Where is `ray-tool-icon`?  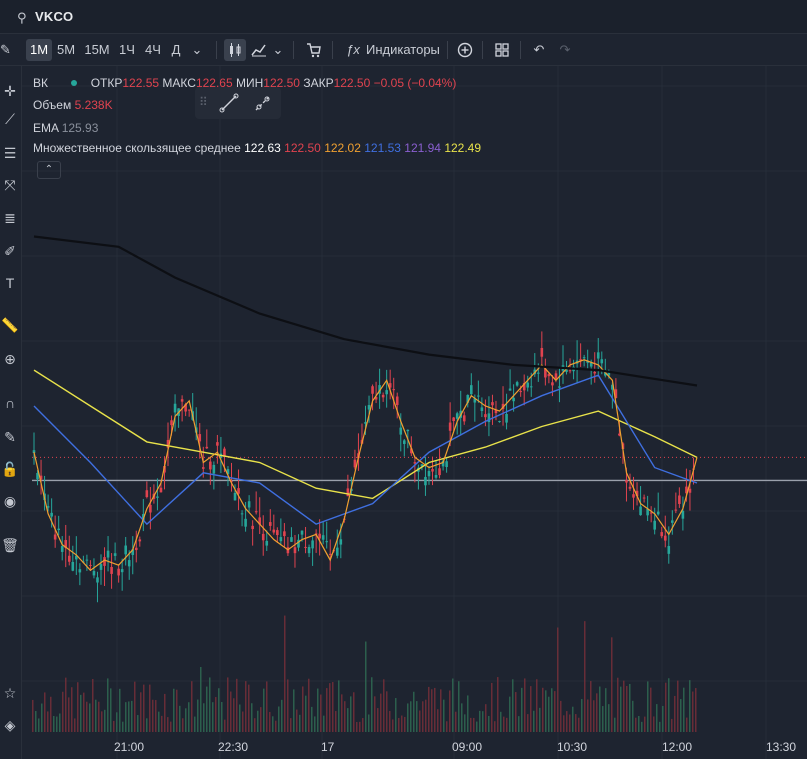 ray-tool-icon is located at coordinates (263, 103).